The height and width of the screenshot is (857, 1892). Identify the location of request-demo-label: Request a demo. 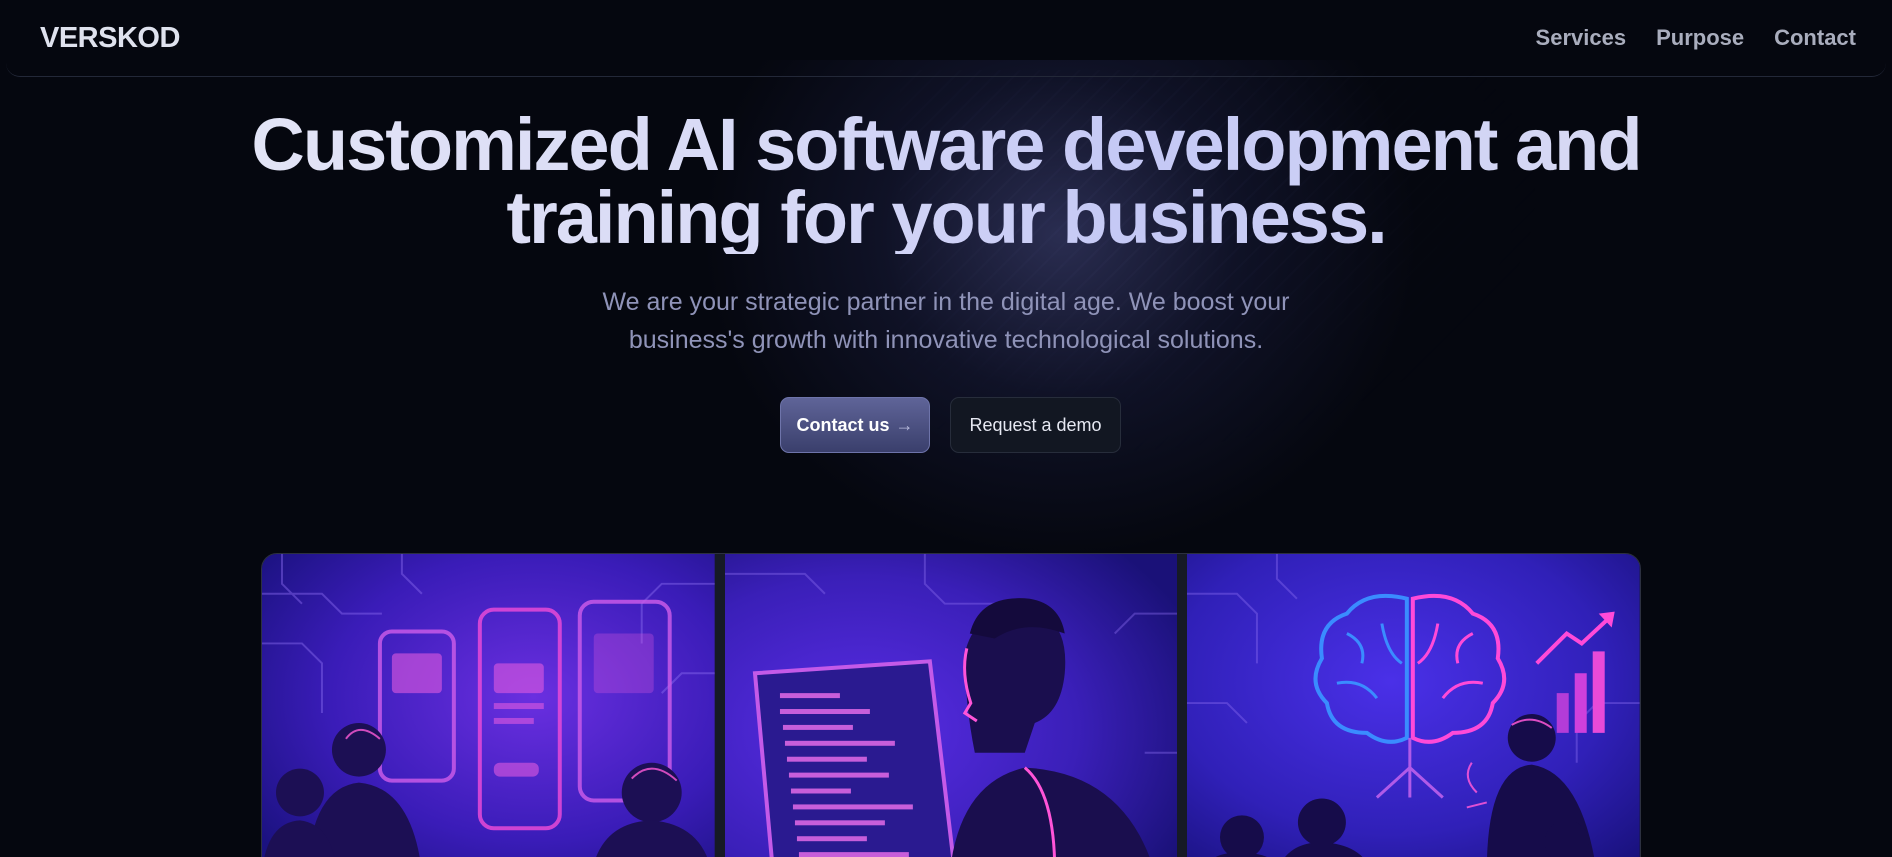
(1035, 424).